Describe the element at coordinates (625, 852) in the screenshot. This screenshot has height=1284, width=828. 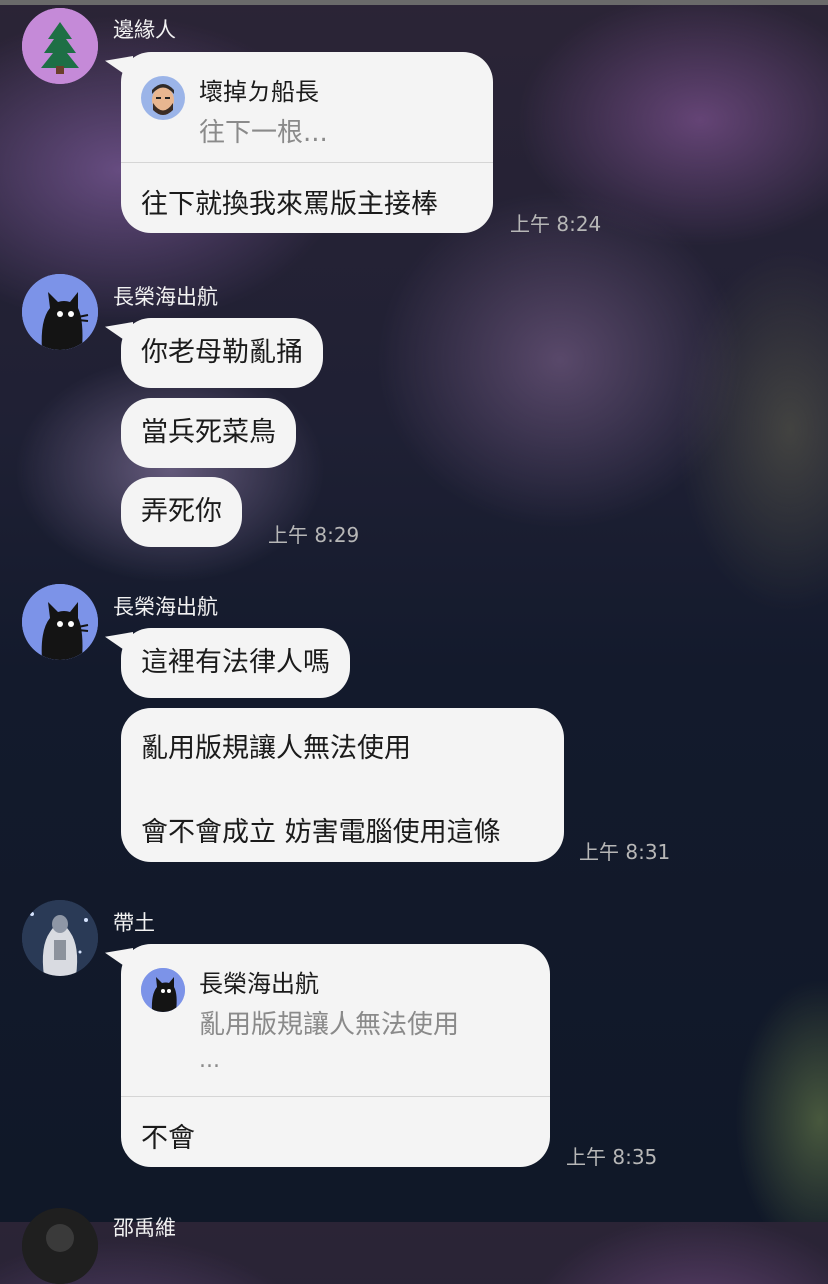
I see `message-time: 上午 8:31` at that location.